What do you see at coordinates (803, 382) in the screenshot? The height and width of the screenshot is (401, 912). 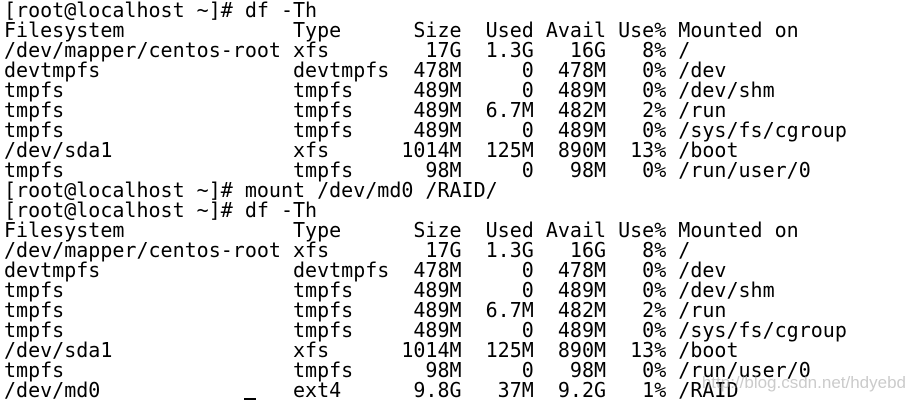 I see `watermark: http://blog.csdn.net/hdyebd` at bounding box center [803, 382].